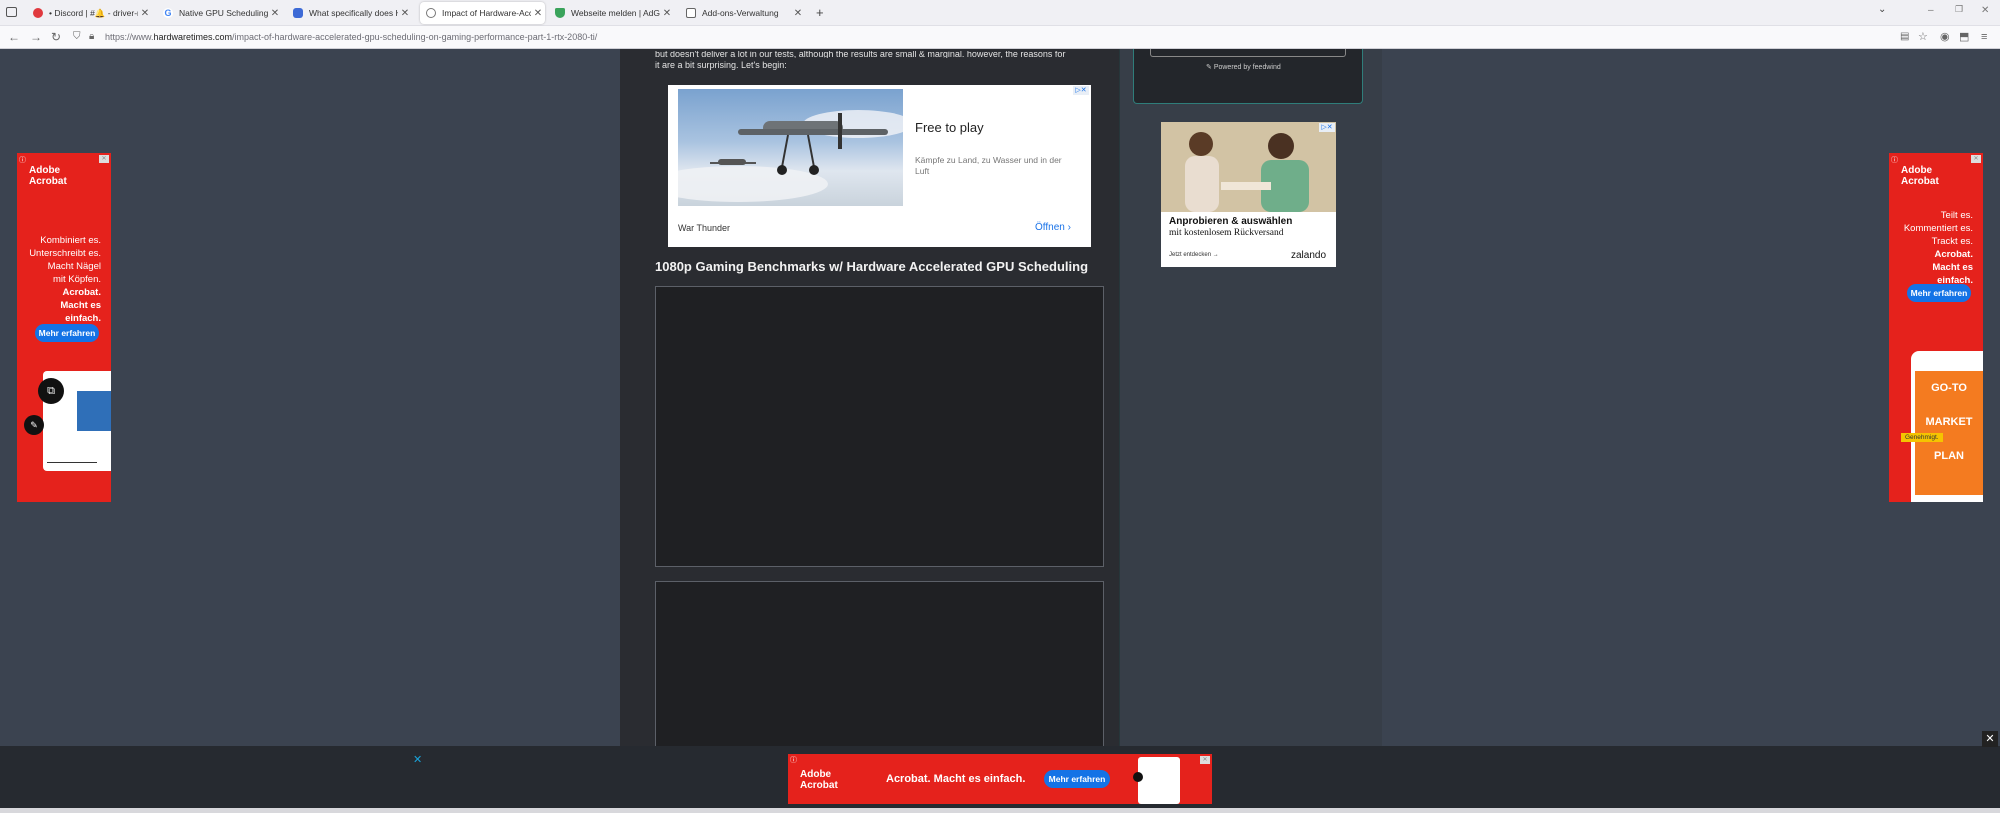 The image size is (2000, 813). What do you see at coordinates (1247, 67) in the screenshot?
I see `powered-label: Powered by feedwind` at bounding box center [1247, 67].